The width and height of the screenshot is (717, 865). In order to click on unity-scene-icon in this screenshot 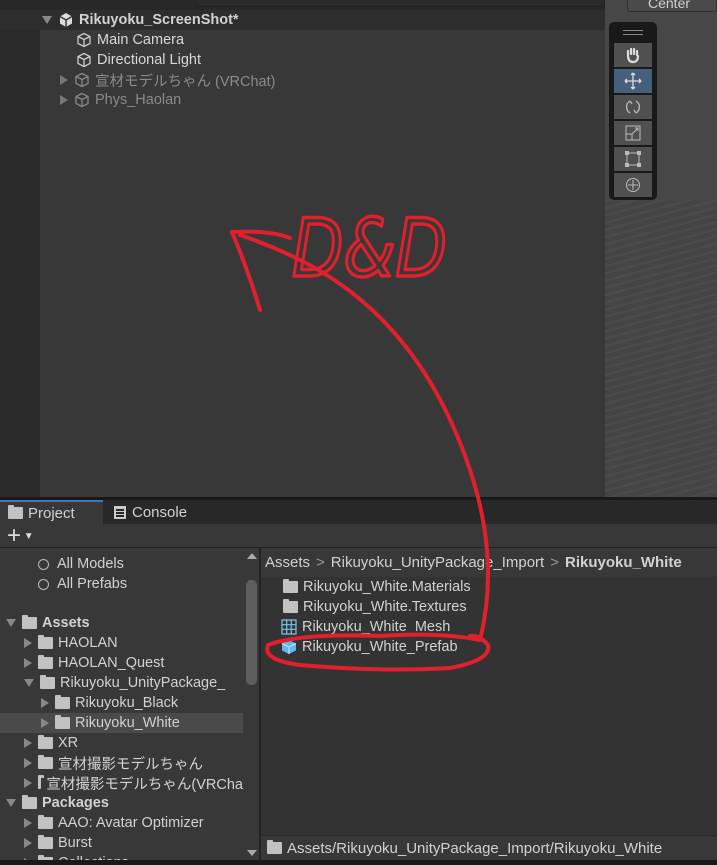, I will do `click(66, 20)`.